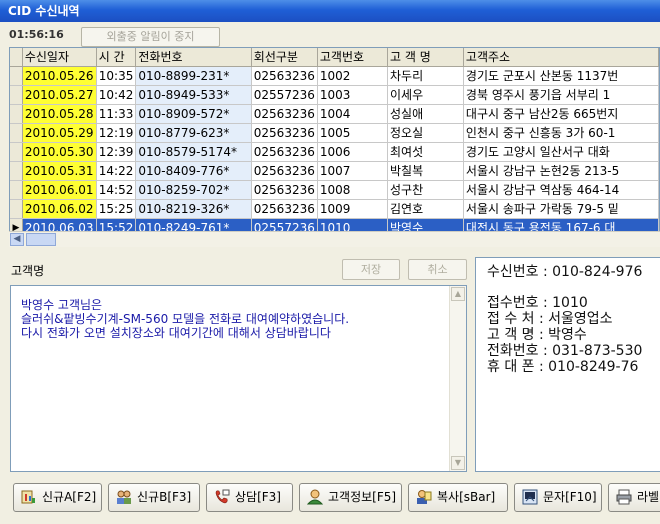  Describe the element at coordinates (457, 378) in the screenshot. I see `memo-vertical-scrollbar: ▲ ▼` at that location.